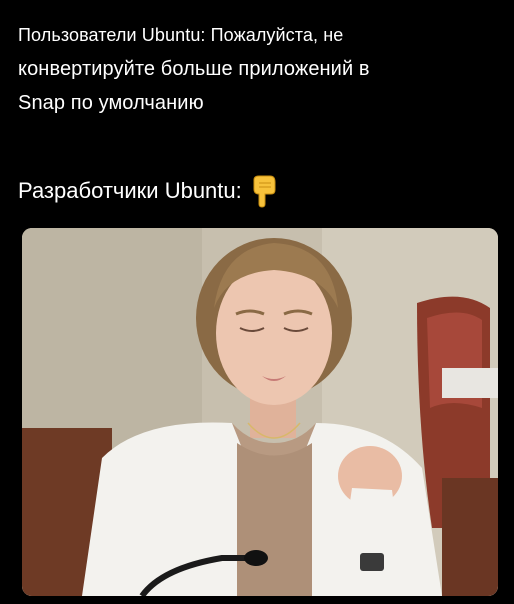 The height and width of the screenshot is (604, 514). I want to click on pointing-down-hand-emoji-icon, so click(263, 191).